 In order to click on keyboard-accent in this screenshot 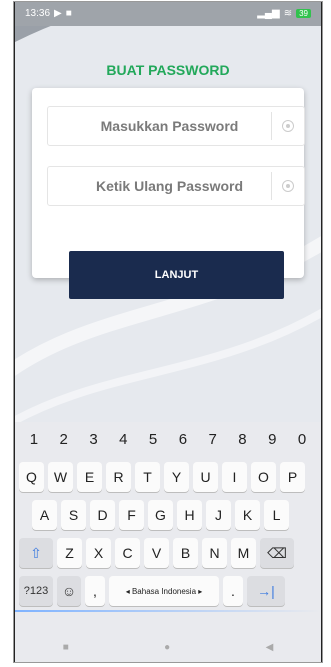, I will do `click(168, 611)`.